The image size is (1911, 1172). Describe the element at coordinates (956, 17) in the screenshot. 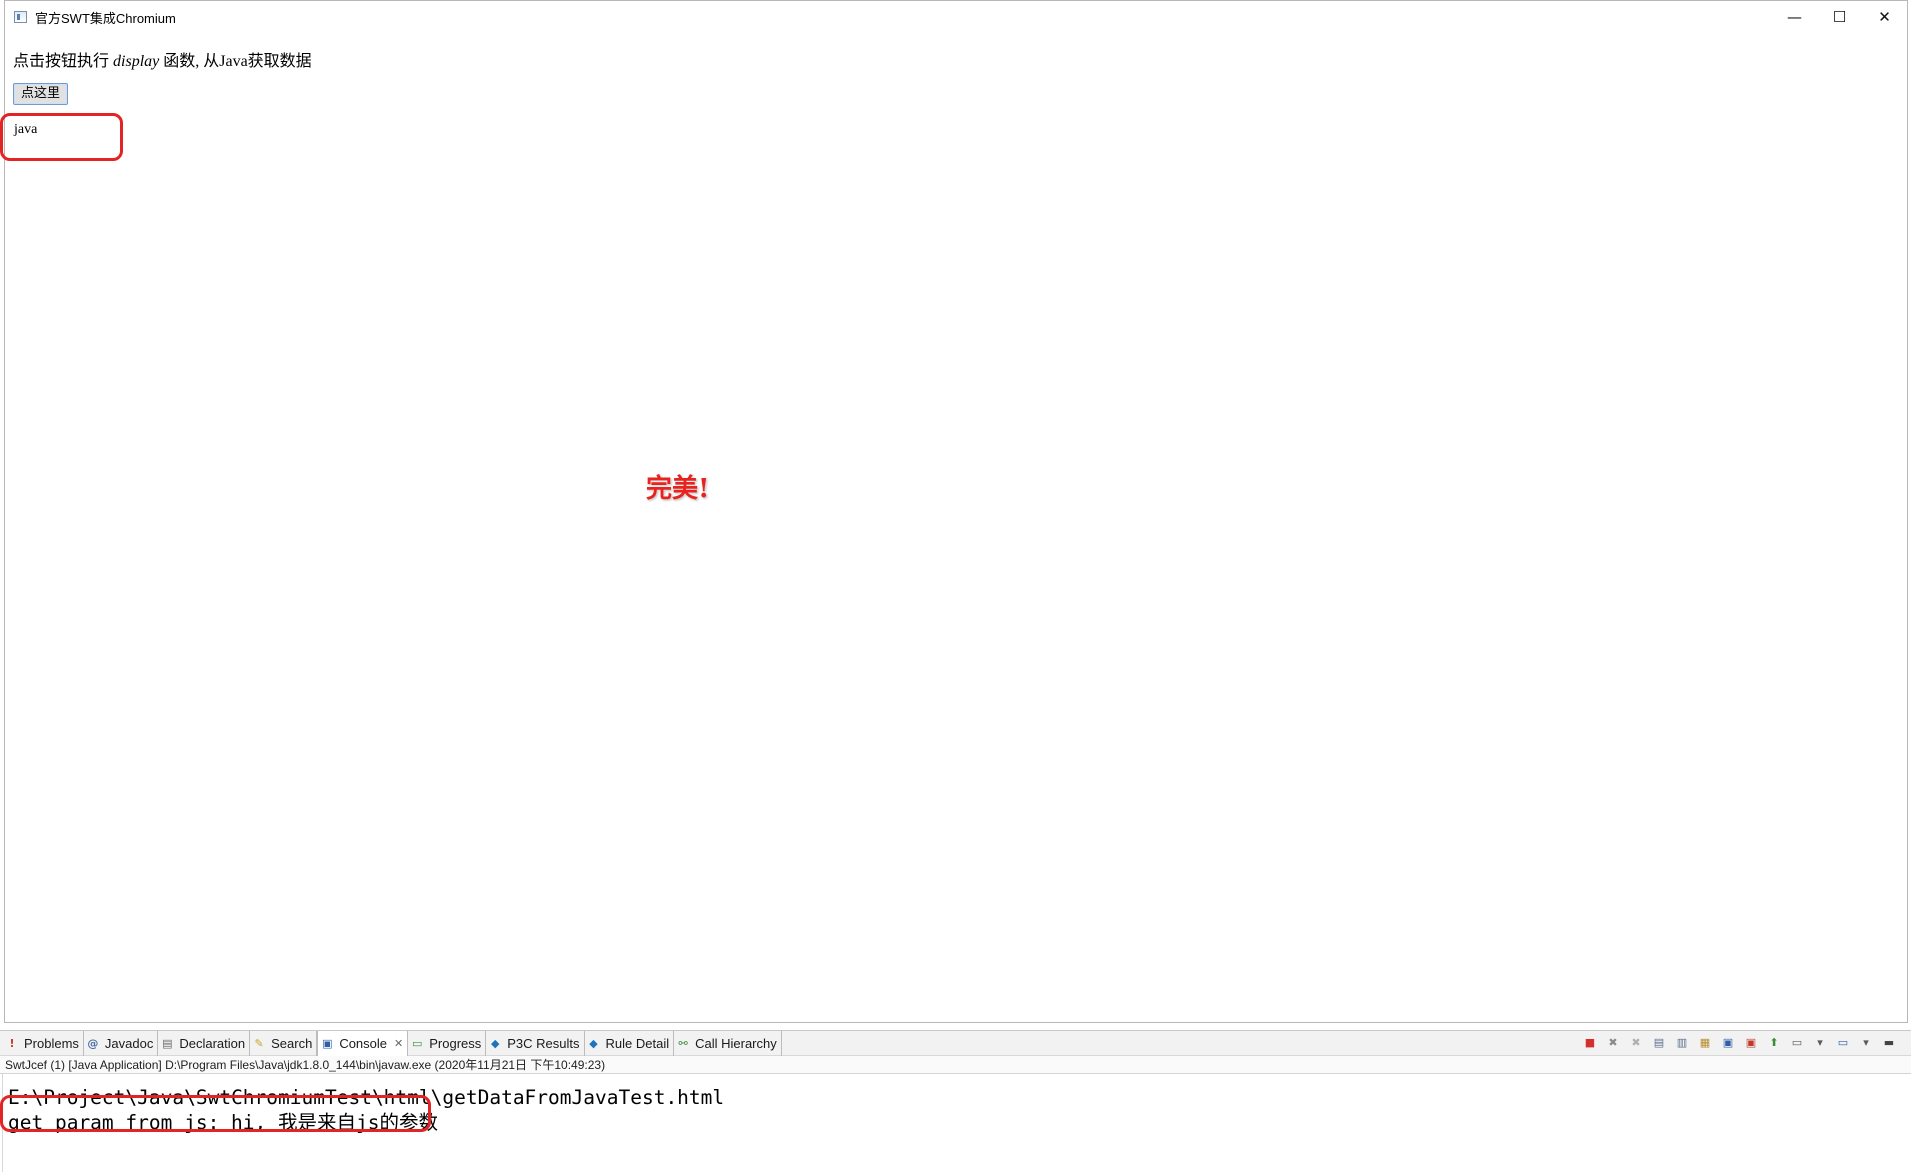

I see `title-bar: 官方SWT集成Chromium — ☐ ✕` at that location.